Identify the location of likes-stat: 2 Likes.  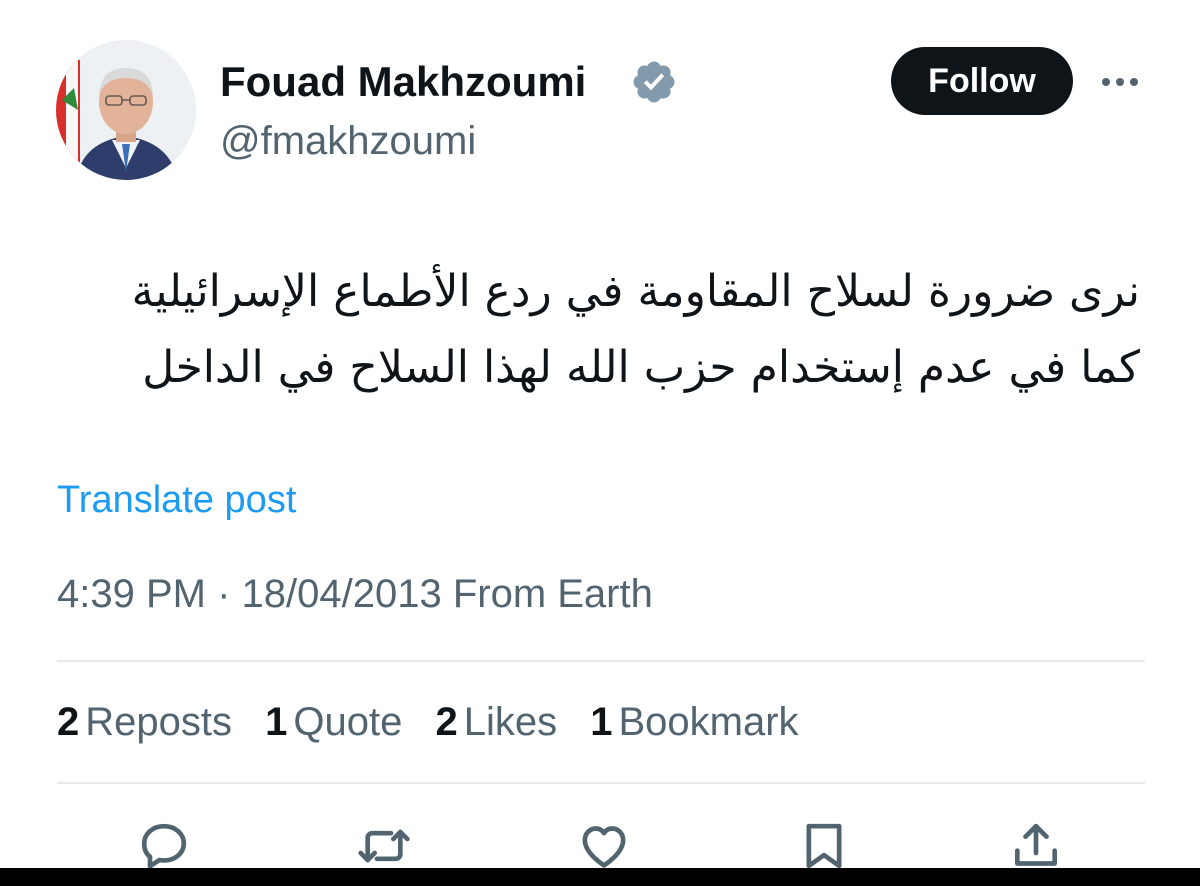
(496, 722).